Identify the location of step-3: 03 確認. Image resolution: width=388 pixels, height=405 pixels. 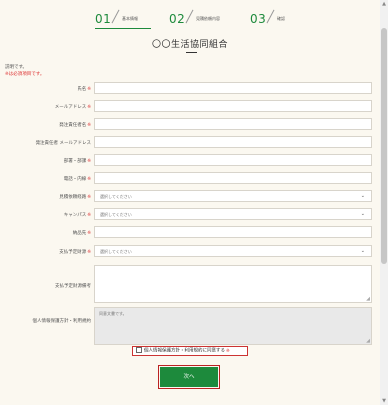
(267, 18).